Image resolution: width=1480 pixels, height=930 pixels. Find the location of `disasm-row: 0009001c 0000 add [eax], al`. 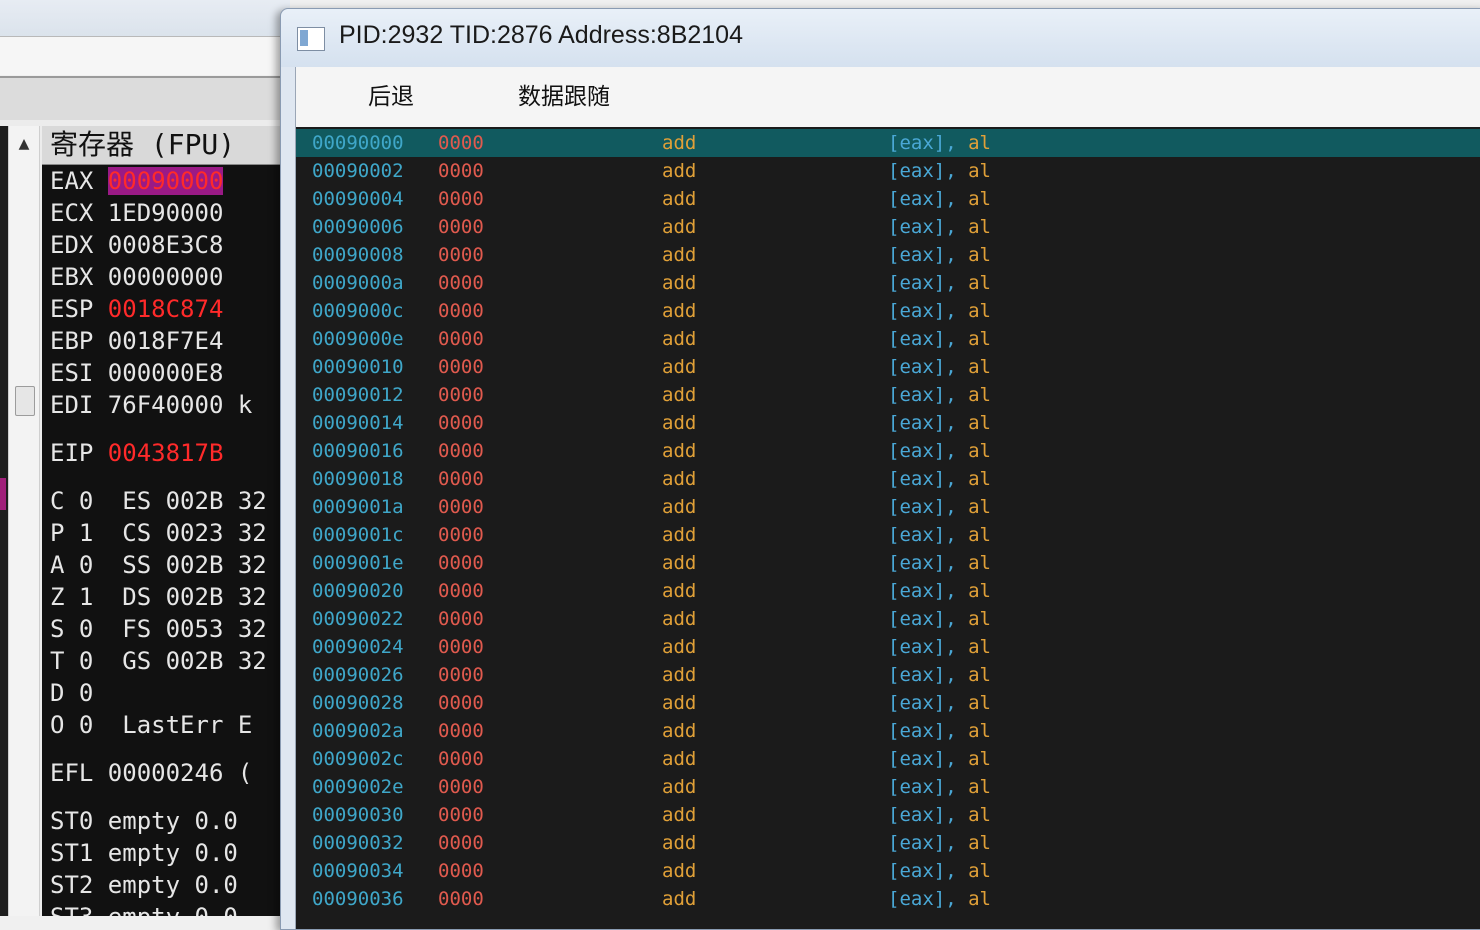

disasm-row: 0009001c 0000 add [eax], al is located at coordinates (888, 535).